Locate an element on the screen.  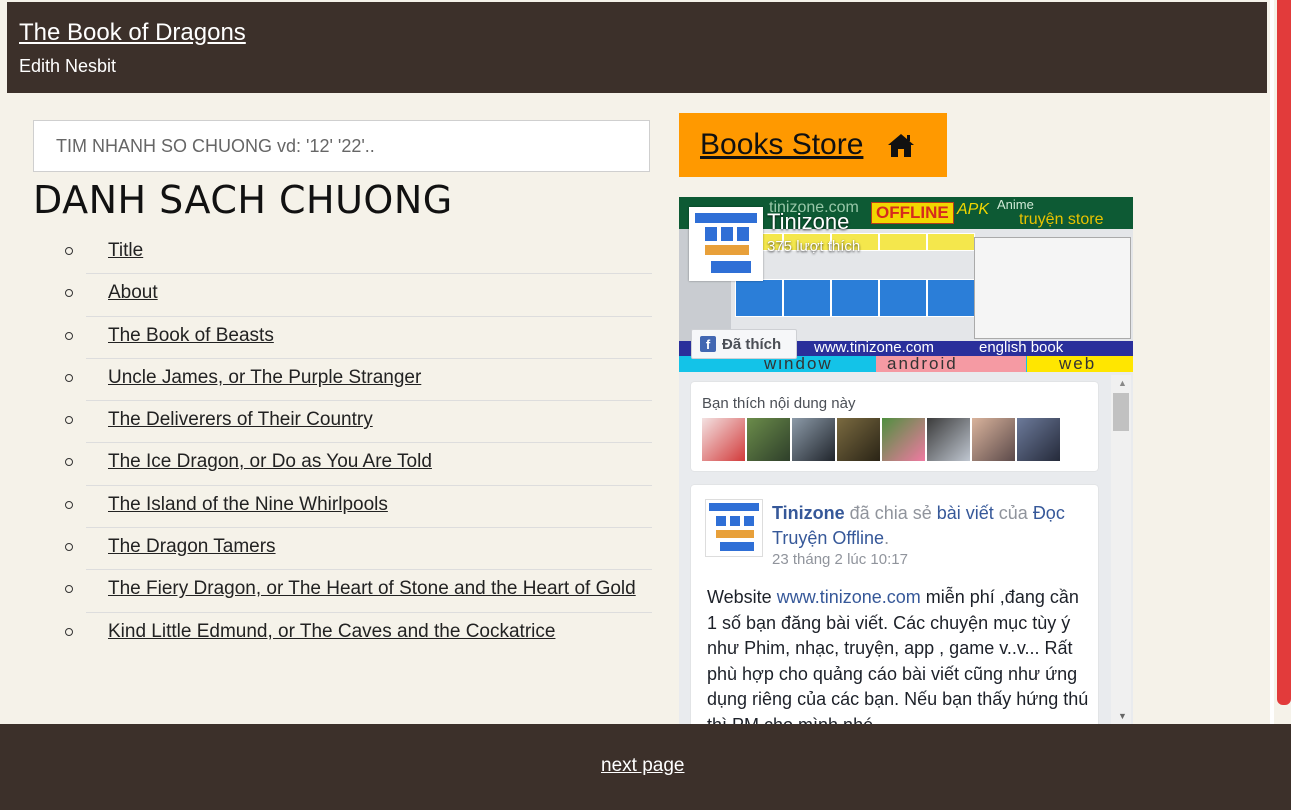
cover-english-text: english book is located at coordinates (1021, 347).